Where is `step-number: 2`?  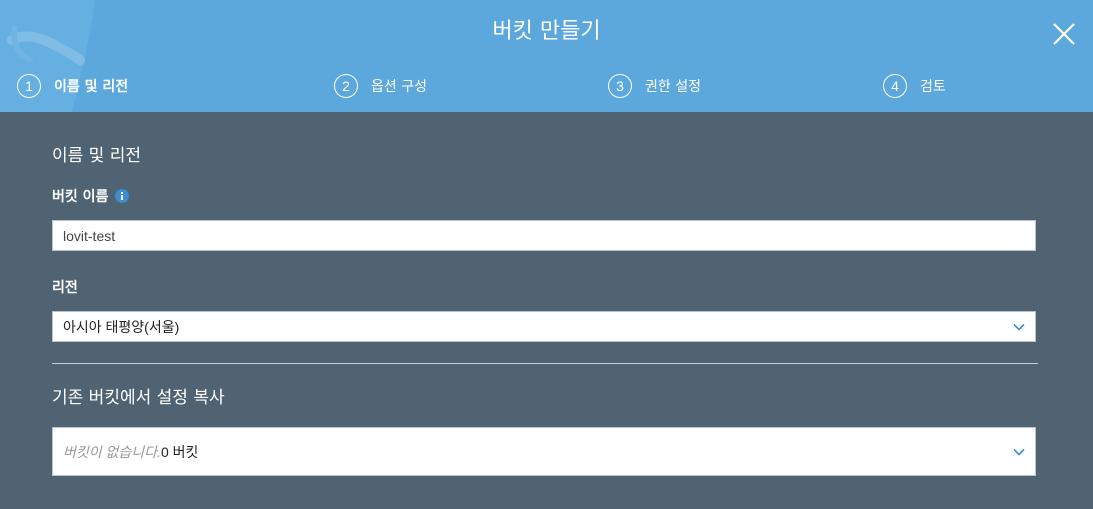 step-number: 2 is located at coordinates (346, 86).